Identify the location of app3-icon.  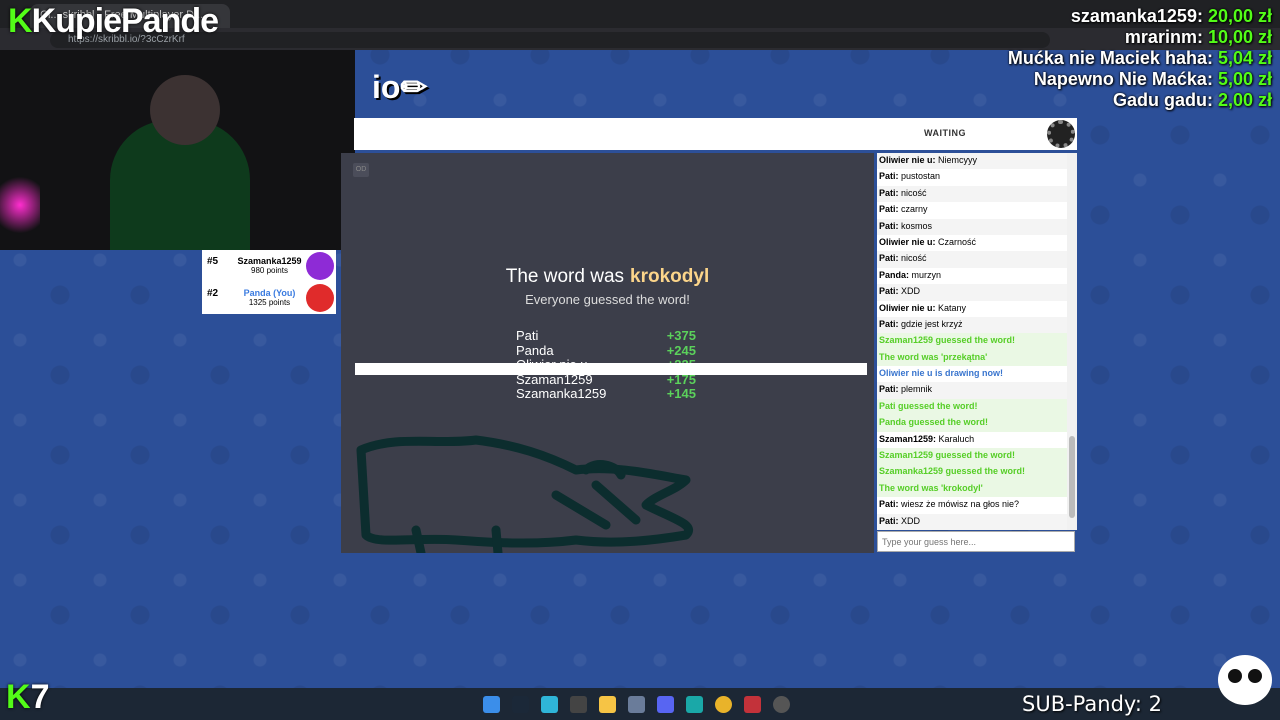
(752, 704).